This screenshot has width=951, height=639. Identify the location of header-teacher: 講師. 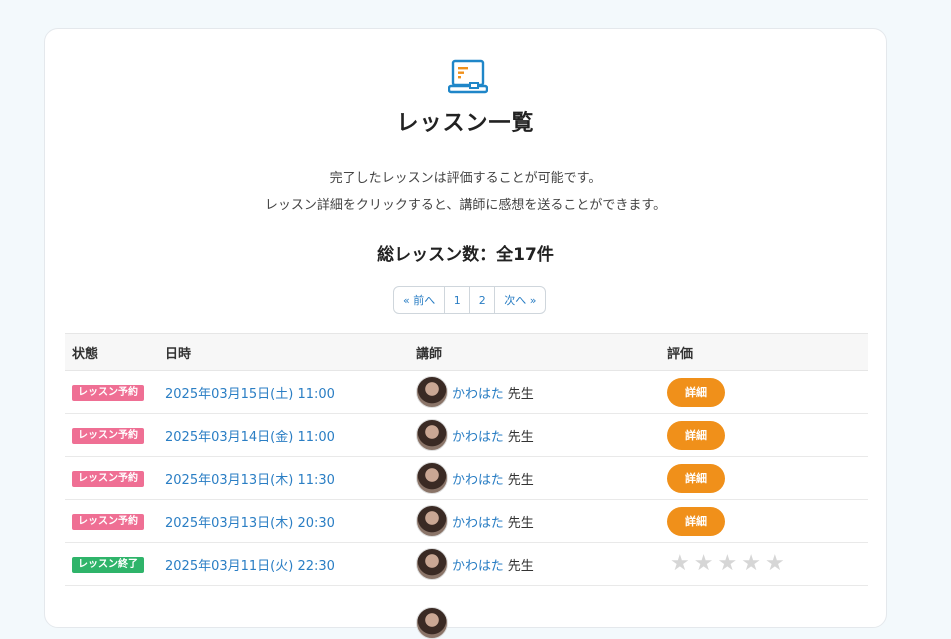
(429, 354).